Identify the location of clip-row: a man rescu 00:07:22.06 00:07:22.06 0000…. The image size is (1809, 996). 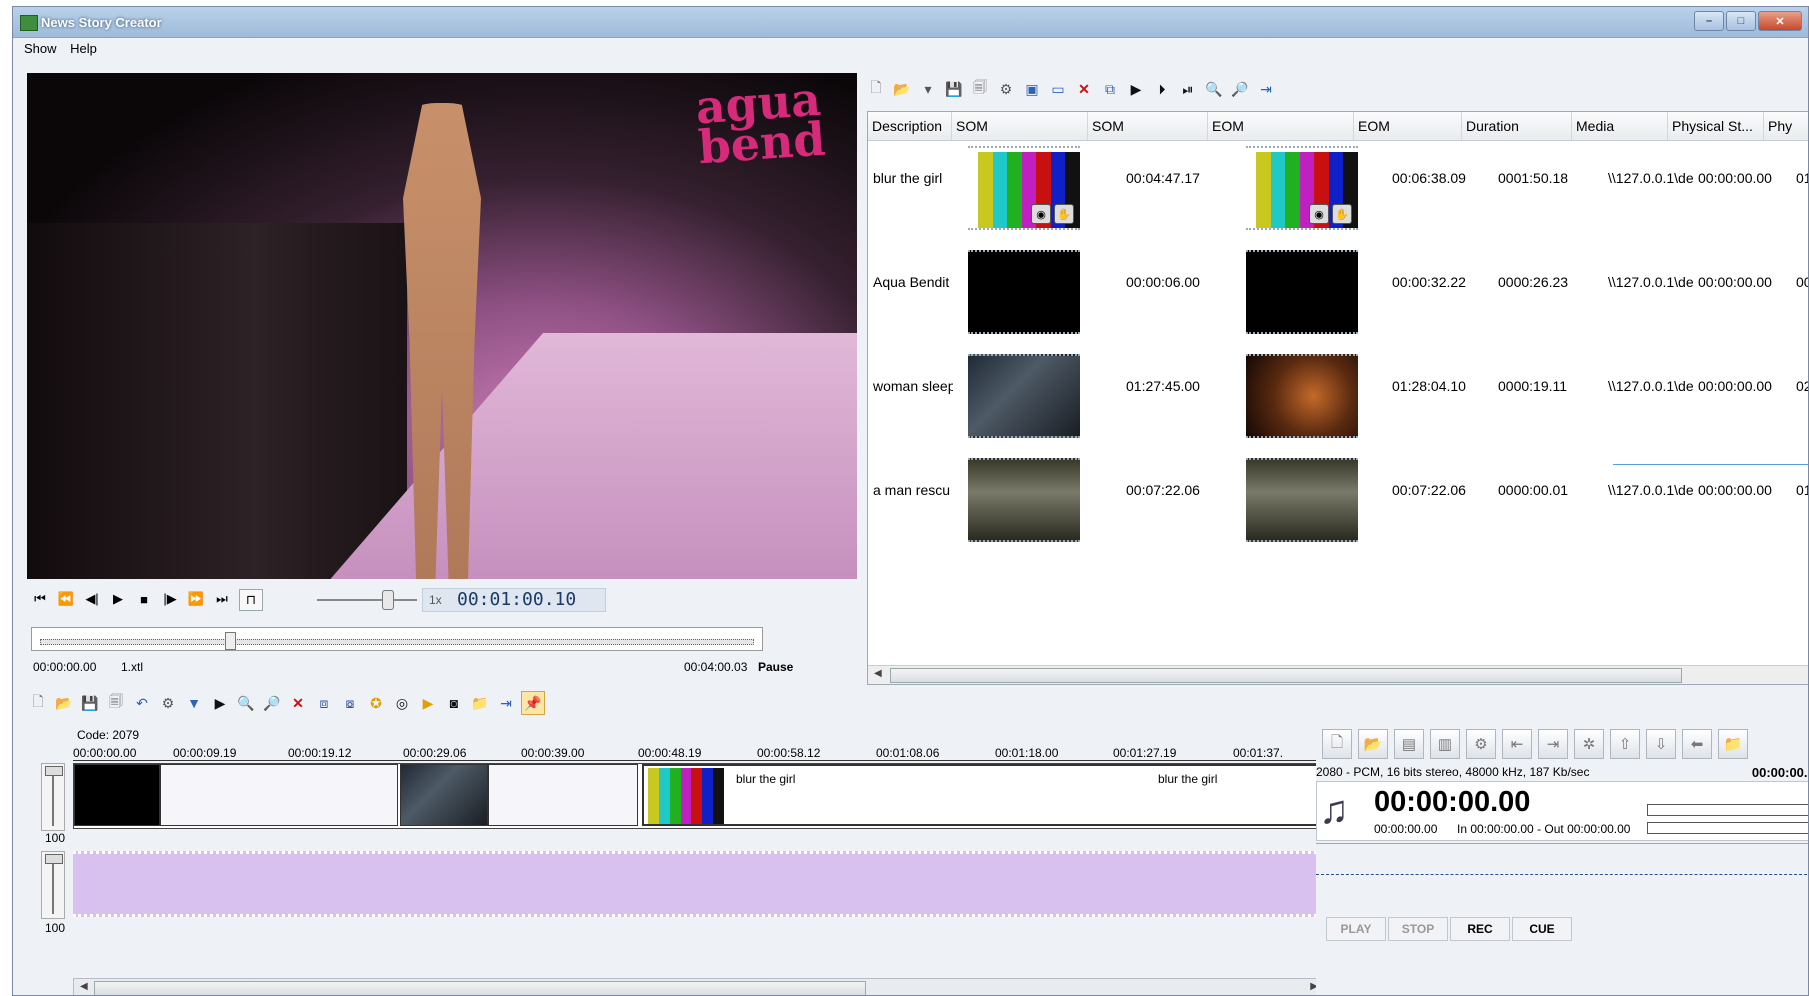
(1338, 504).